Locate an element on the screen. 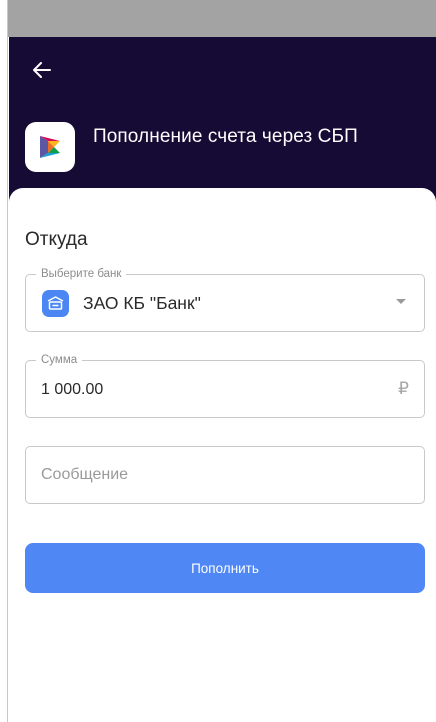 The width and height of the screenshot is (436, 722). bank-icon is located at coordinates (55, 303).